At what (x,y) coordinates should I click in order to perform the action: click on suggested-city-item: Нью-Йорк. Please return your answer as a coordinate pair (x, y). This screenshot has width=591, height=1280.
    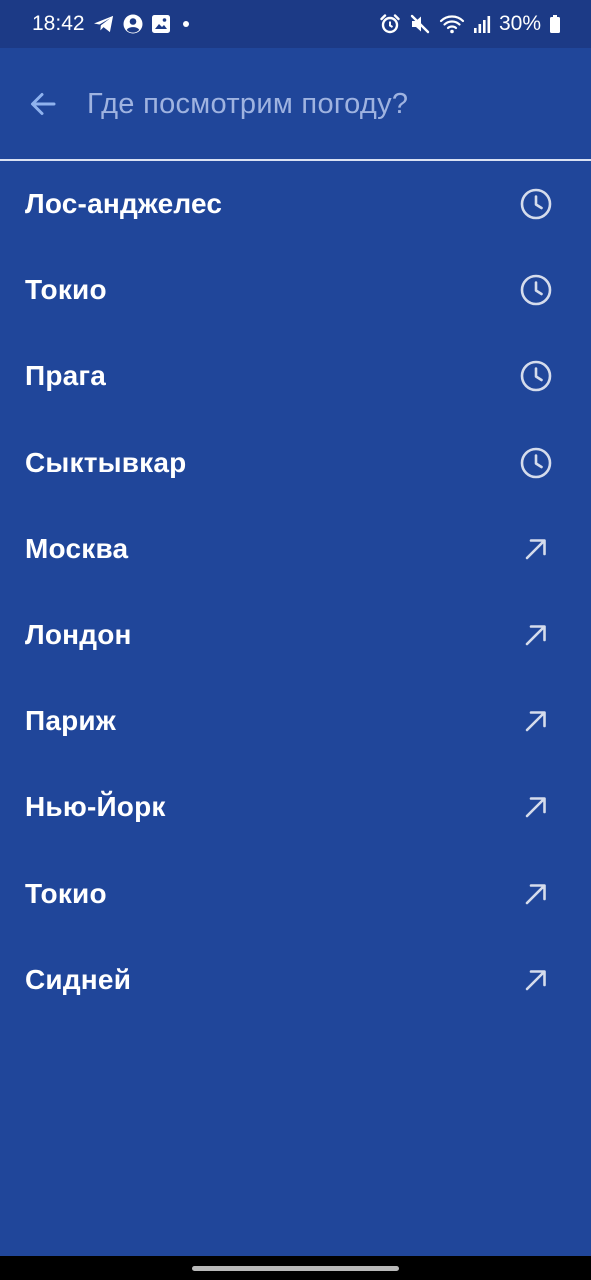
    Looking at the image, I should click on (295, 807).